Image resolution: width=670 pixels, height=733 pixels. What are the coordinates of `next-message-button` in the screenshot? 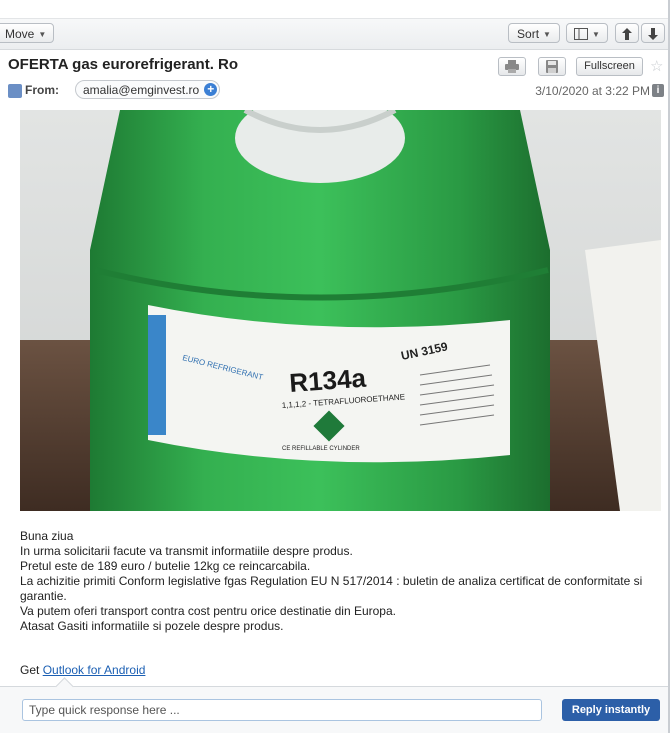 It's located at (653, 33).